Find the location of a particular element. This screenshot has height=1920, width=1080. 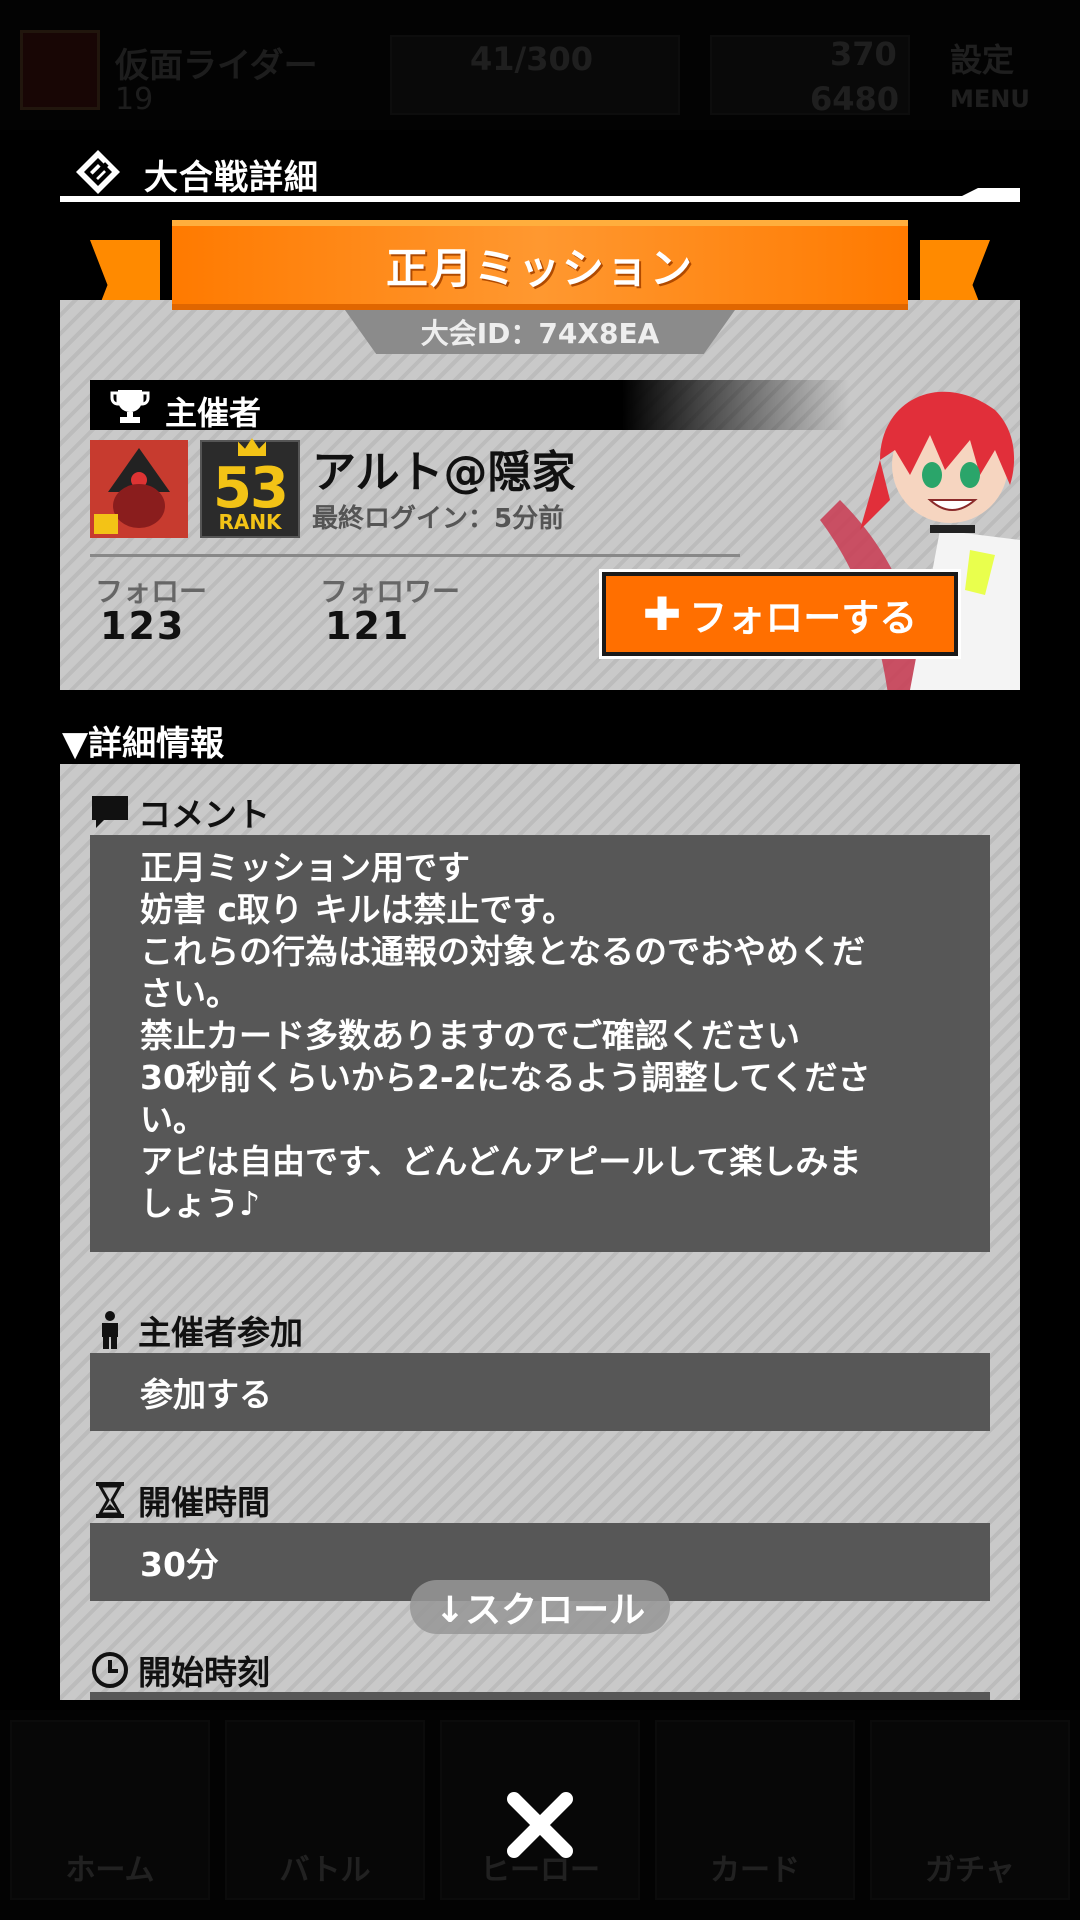

comment-line: 30秒前くらいから2-2になるよう調整してくださ is located at coordinates (505, 1077).